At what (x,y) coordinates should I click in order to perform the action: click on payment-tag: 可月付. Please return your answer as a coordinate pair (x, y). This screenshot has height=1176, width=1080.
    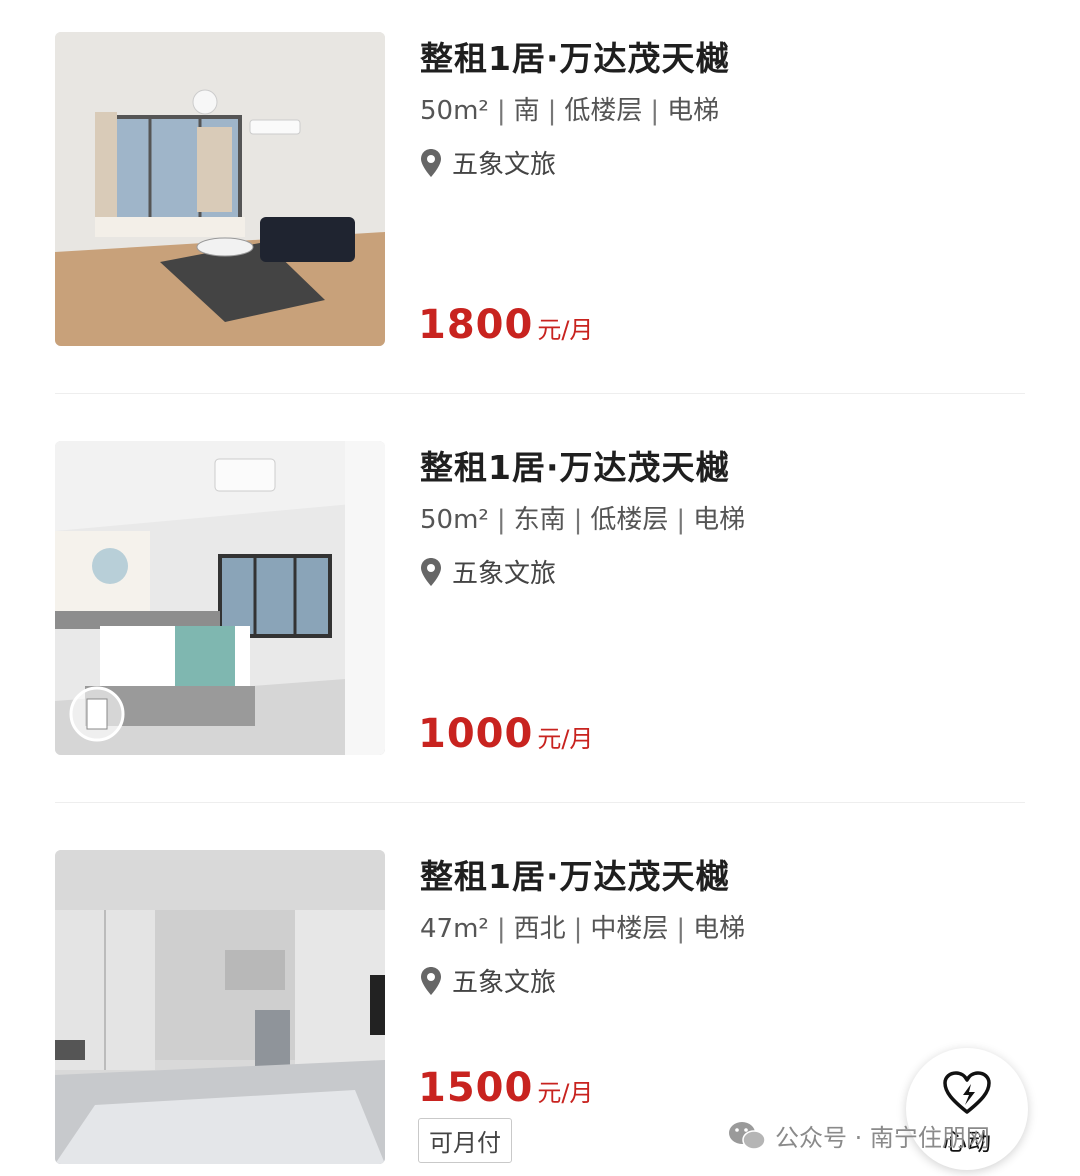
    Looking at the image, I should click on (465, 1140).